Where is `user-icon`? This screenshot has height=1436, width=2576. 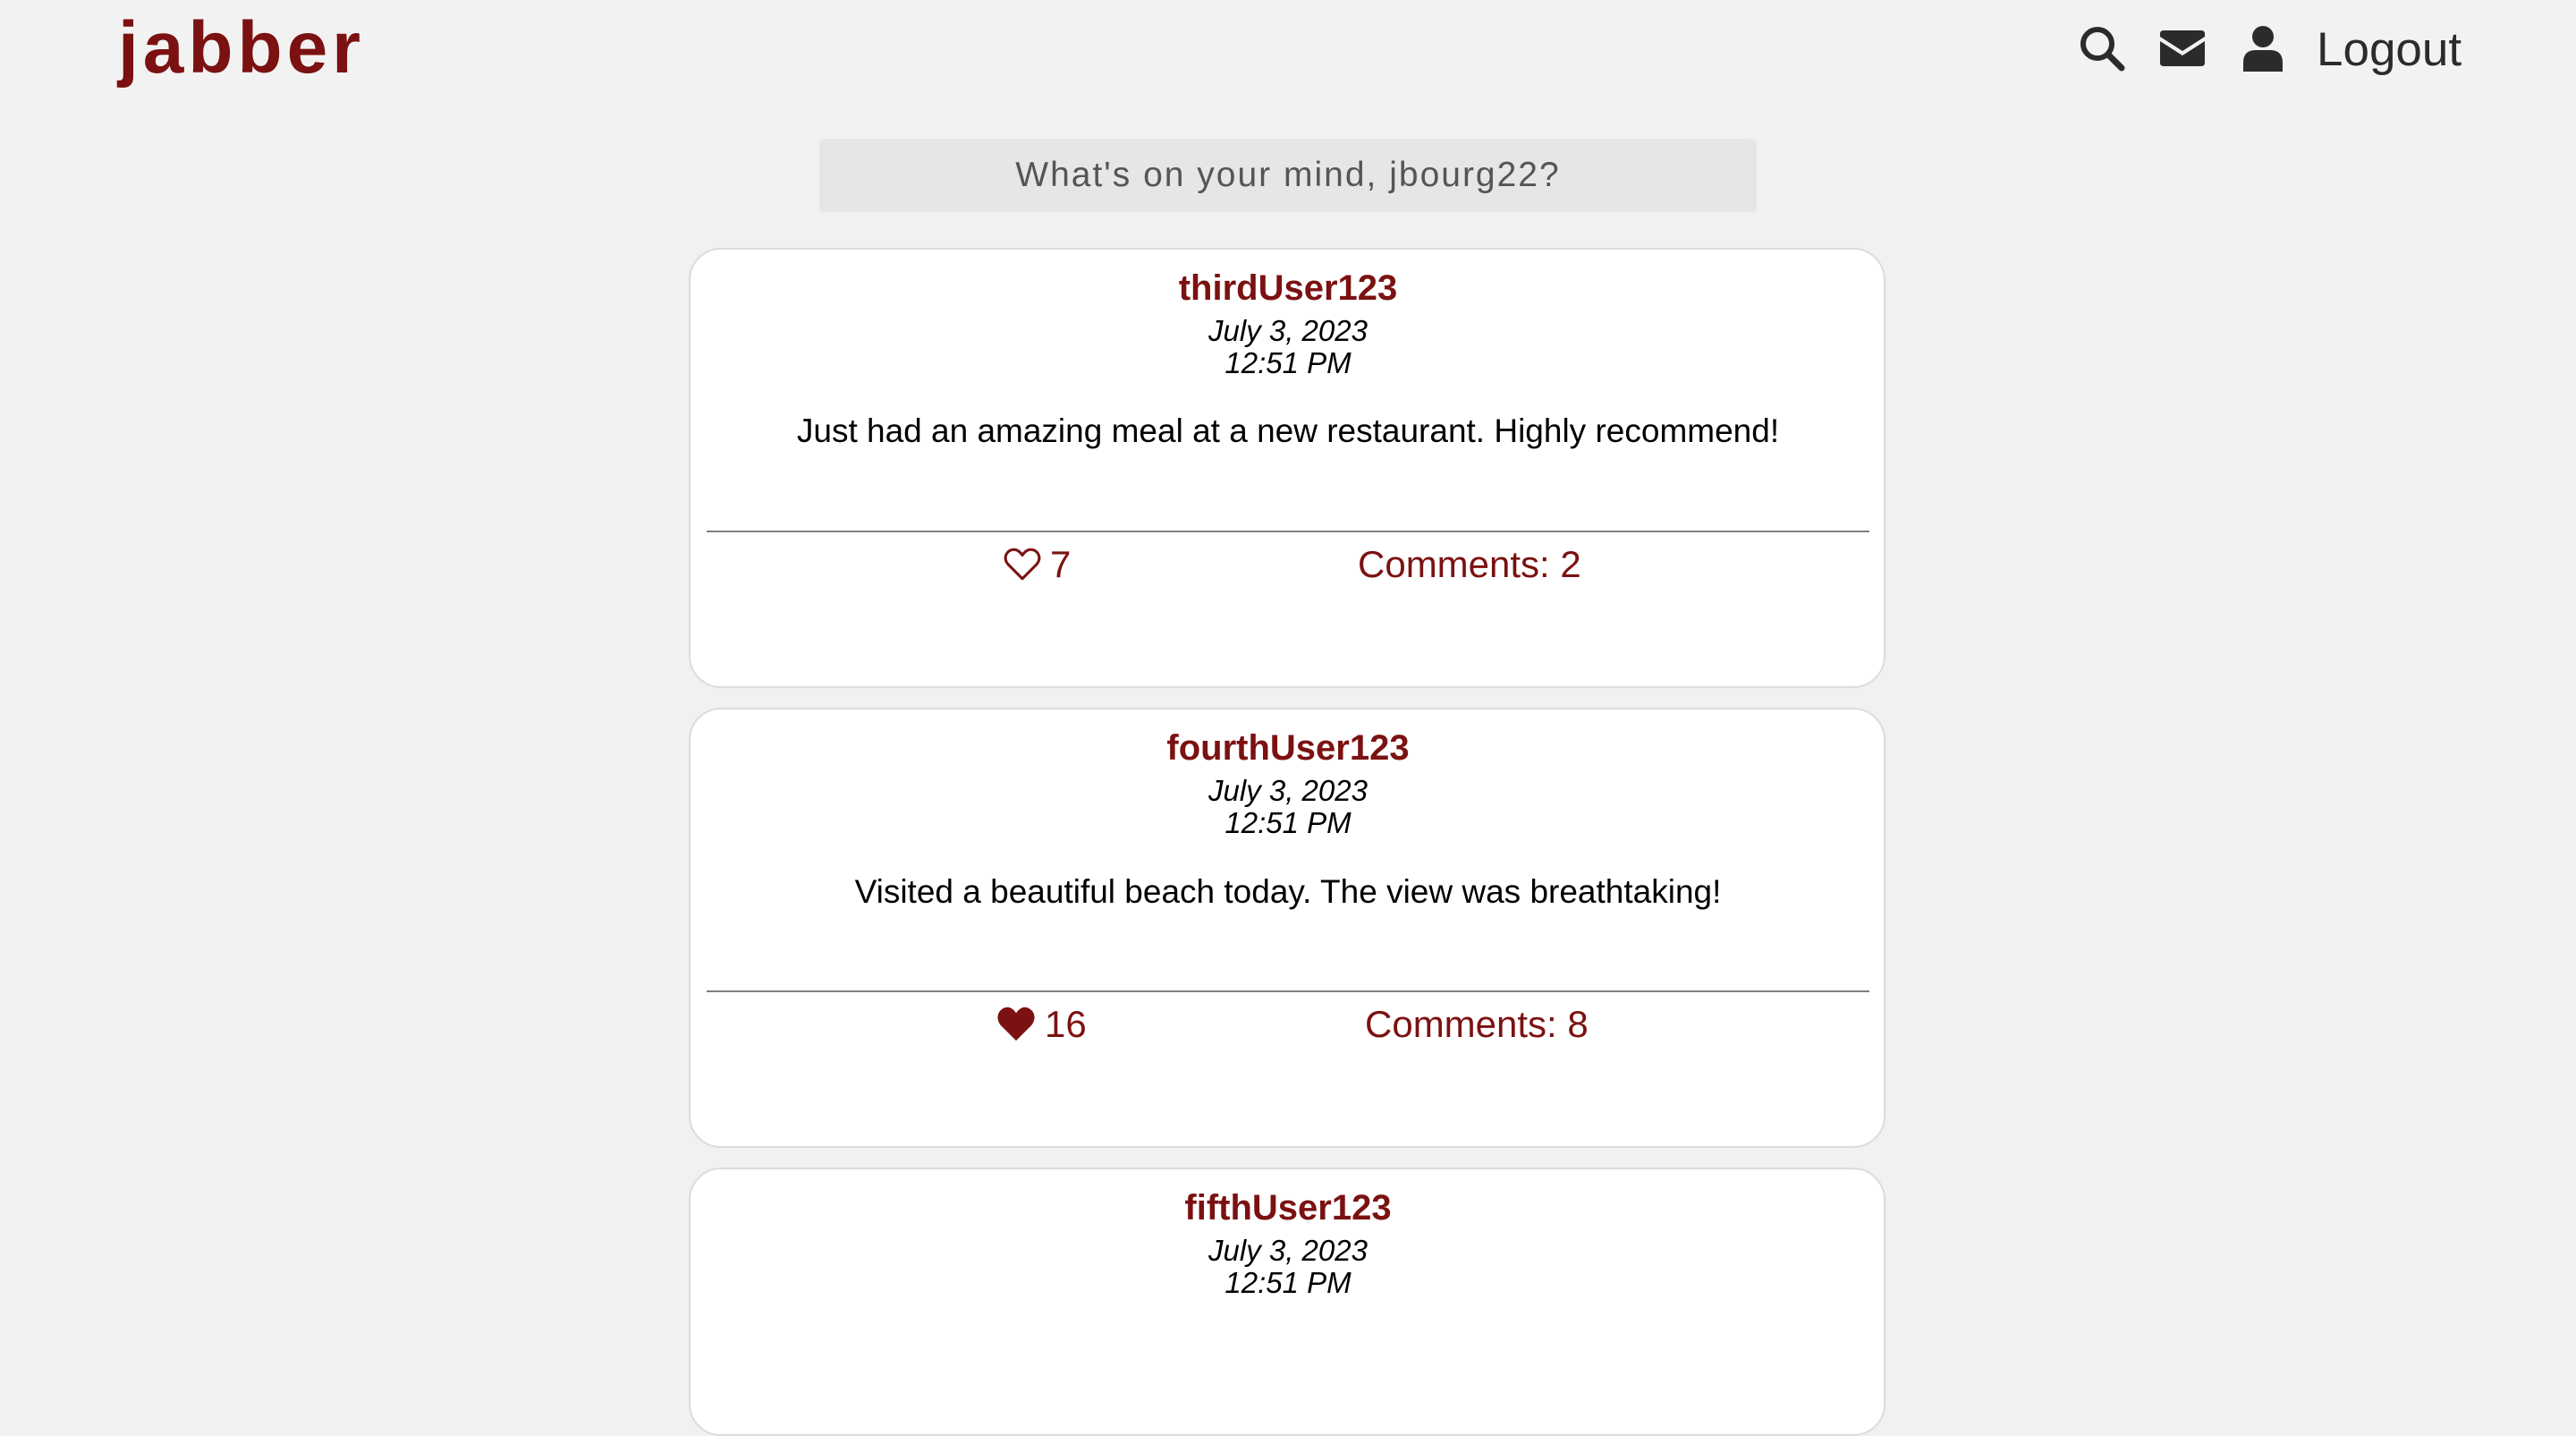 user-icon is located at coordinates (2263, 48).